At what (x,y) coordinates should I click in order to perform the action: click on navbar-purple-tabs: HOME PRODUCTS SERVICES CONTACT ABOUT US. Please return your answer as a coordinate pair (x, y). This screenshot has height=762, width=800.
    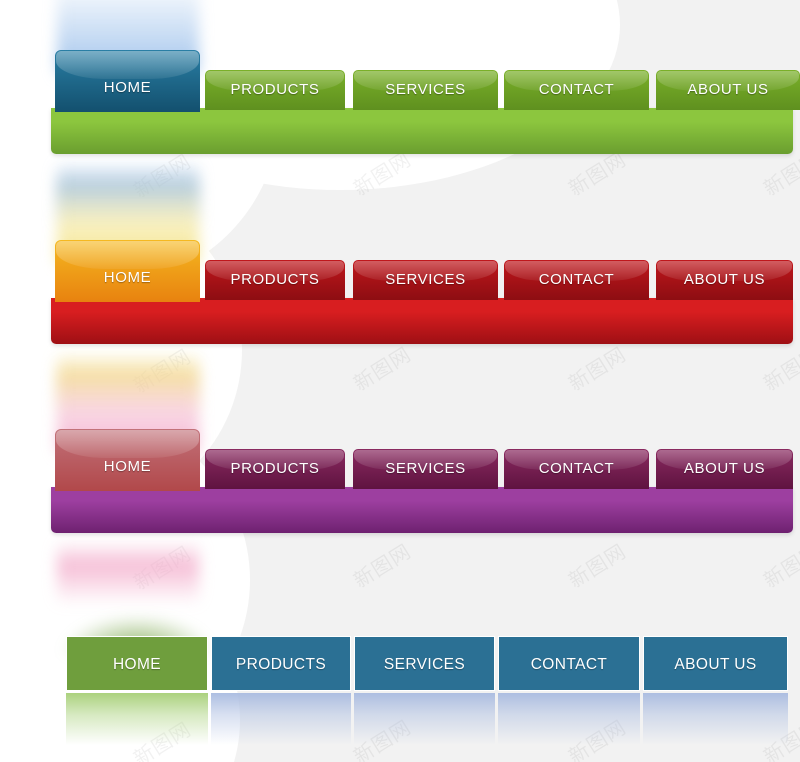
    Looking at the image, I should click on (400, 462).